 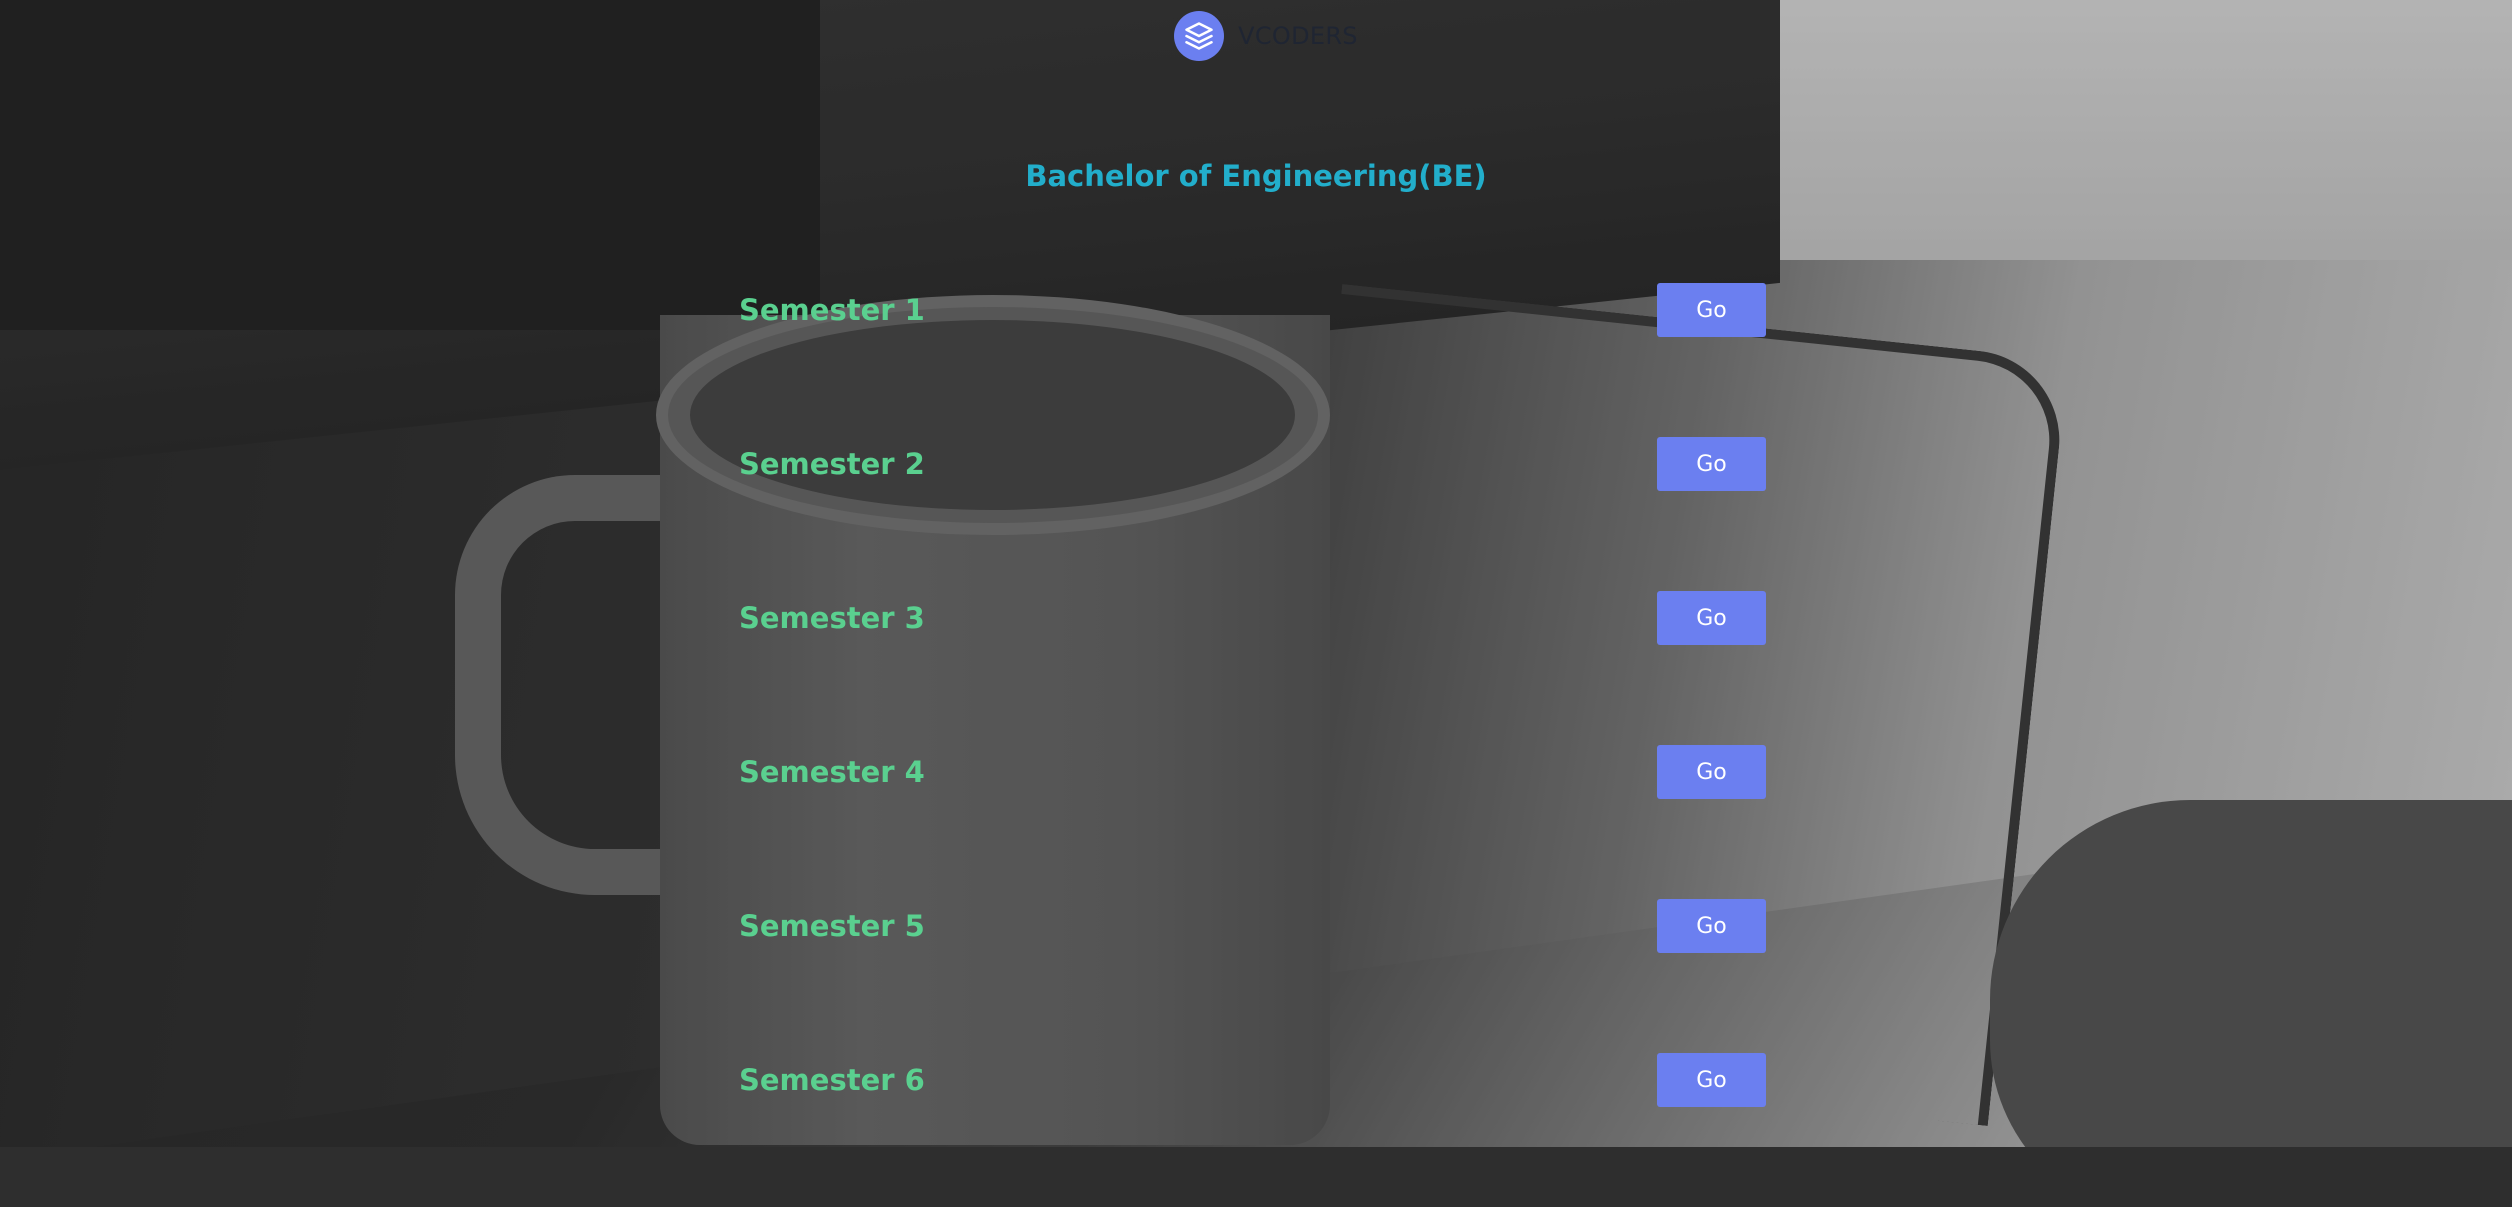 I want to click on semester-2-go-button: Go, so click(x=1711, y=464).